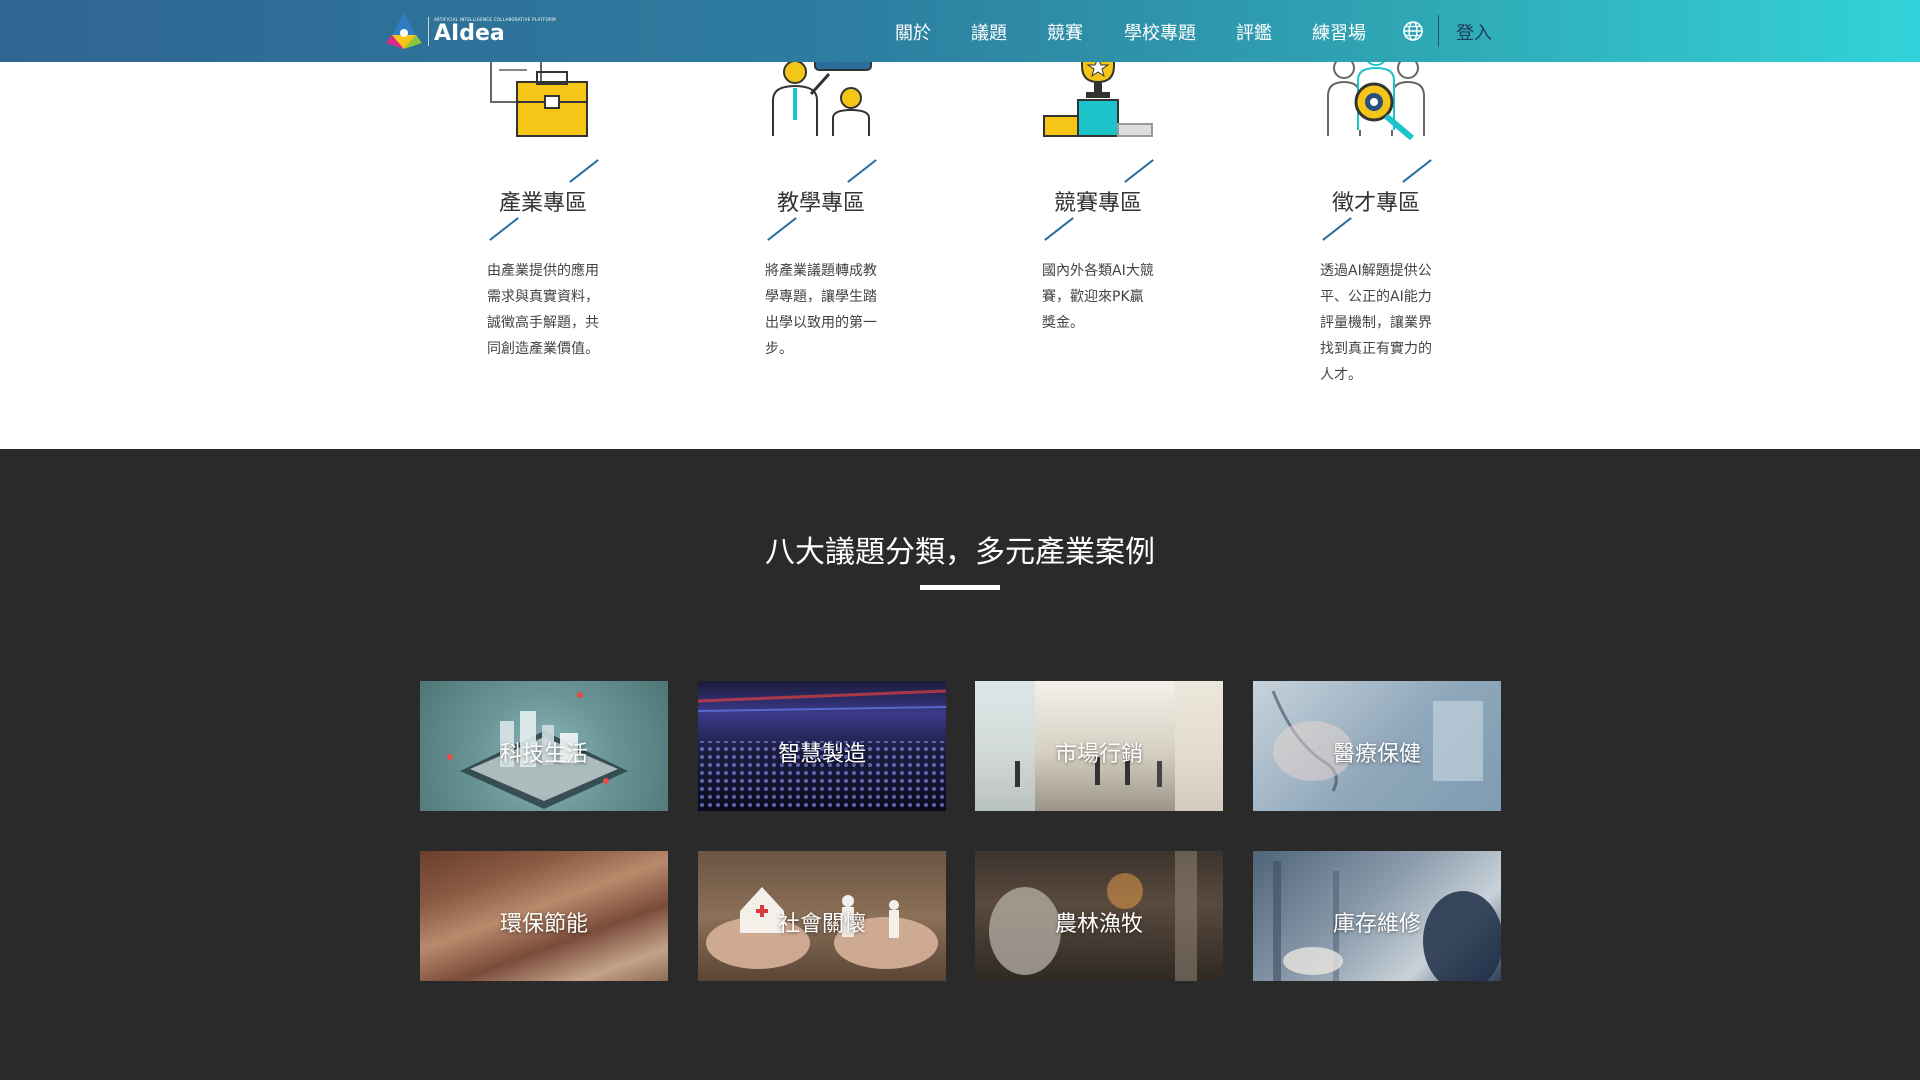 The height and width of the screenshot is (1080, 1920). Describe the element at coordinates (543, 924) in the screenshot. I see `category-label: 環保節能` at that location.